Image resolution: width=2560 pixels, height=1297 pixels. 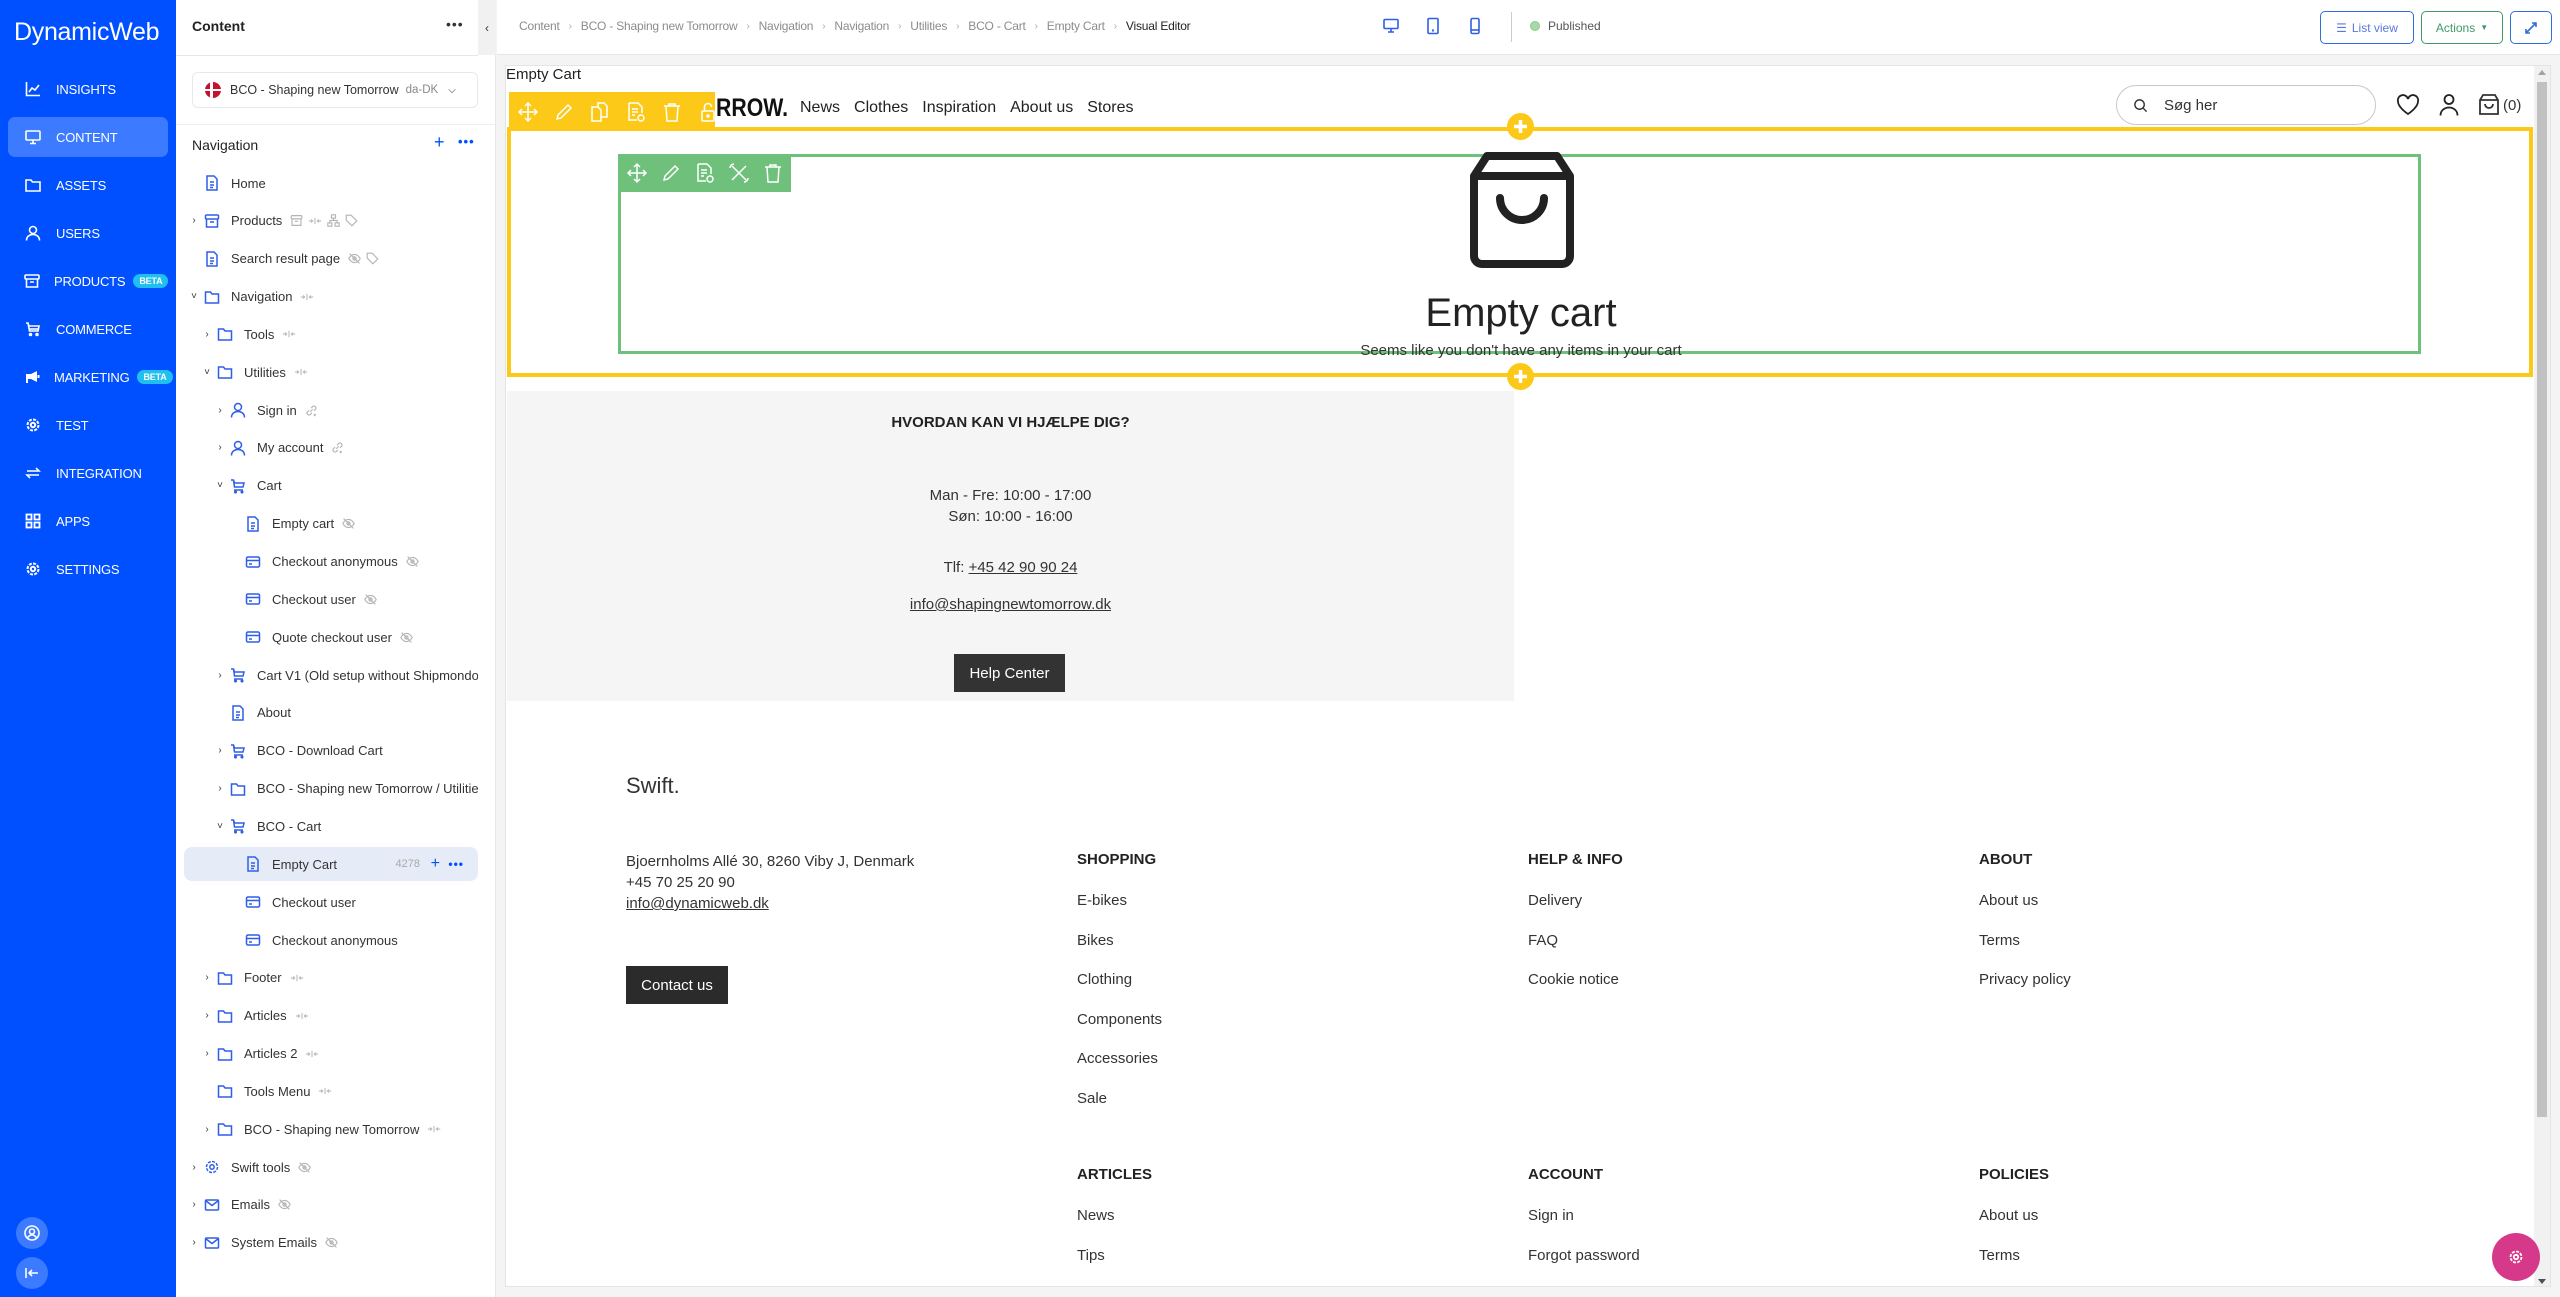 What do you see at coordinates (331, 259) in the screenshot?
I see `tree-item: Search result page` at bounding box center [331, 259].